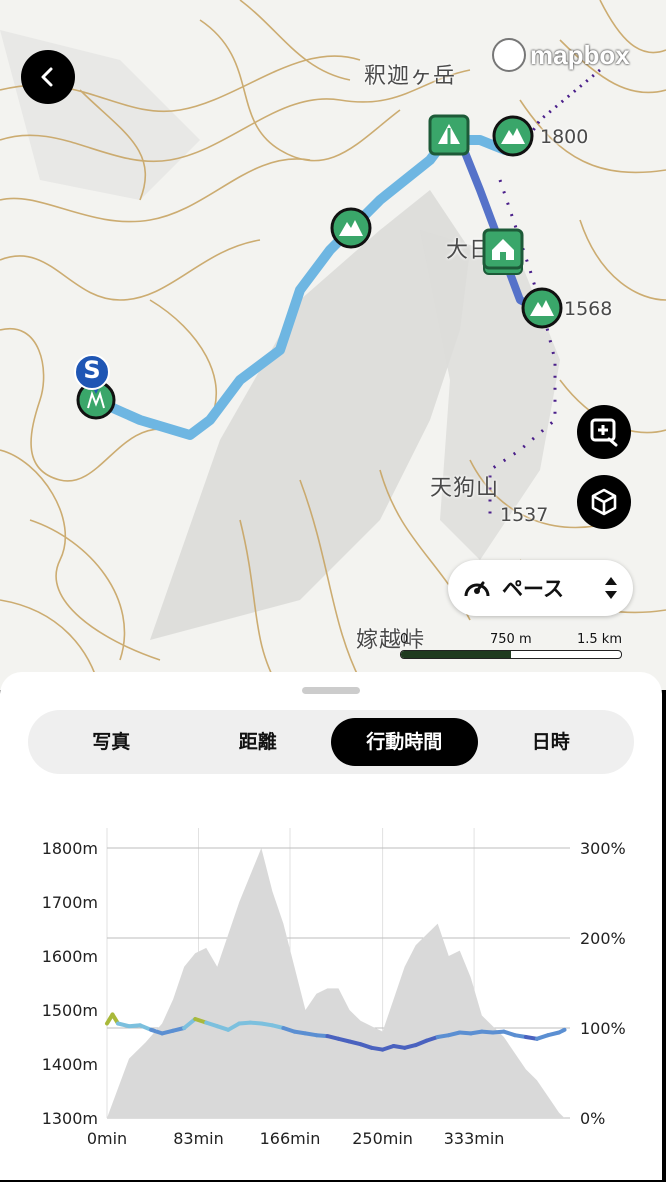 Image resolution: width=666 pixels, height=1182 pixels. I want to click on cube-icon, so click(604, 502).